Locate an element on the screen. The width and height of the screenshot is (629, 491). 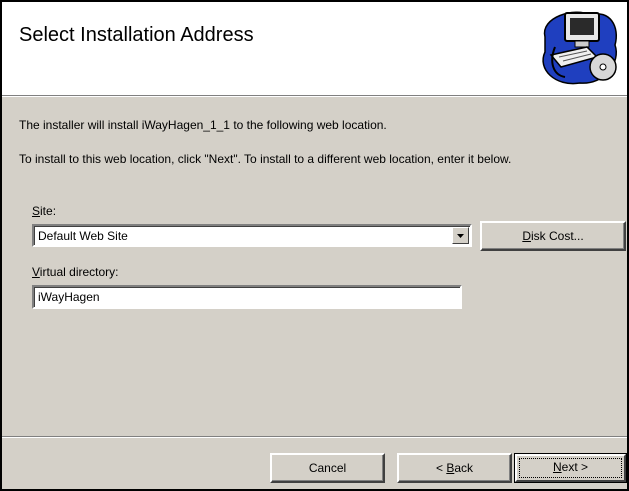
next-label: Next > is located at coordinates (570, 467).